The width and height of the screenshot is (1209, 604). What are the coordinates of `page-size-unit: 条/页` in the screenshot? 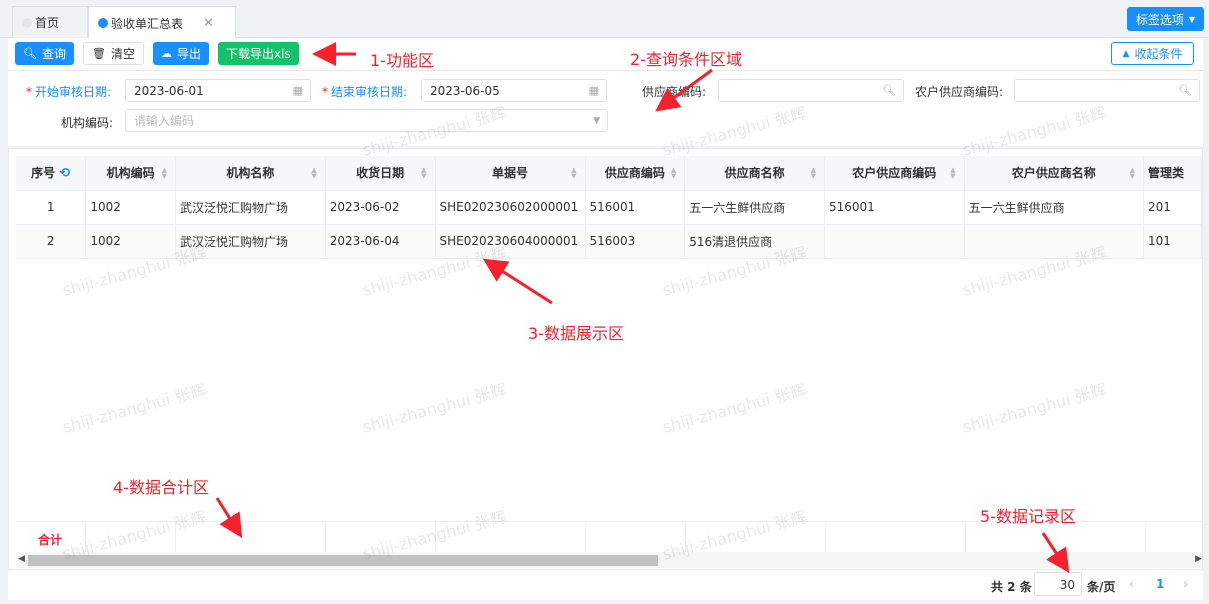 It's located at (1101, 587).